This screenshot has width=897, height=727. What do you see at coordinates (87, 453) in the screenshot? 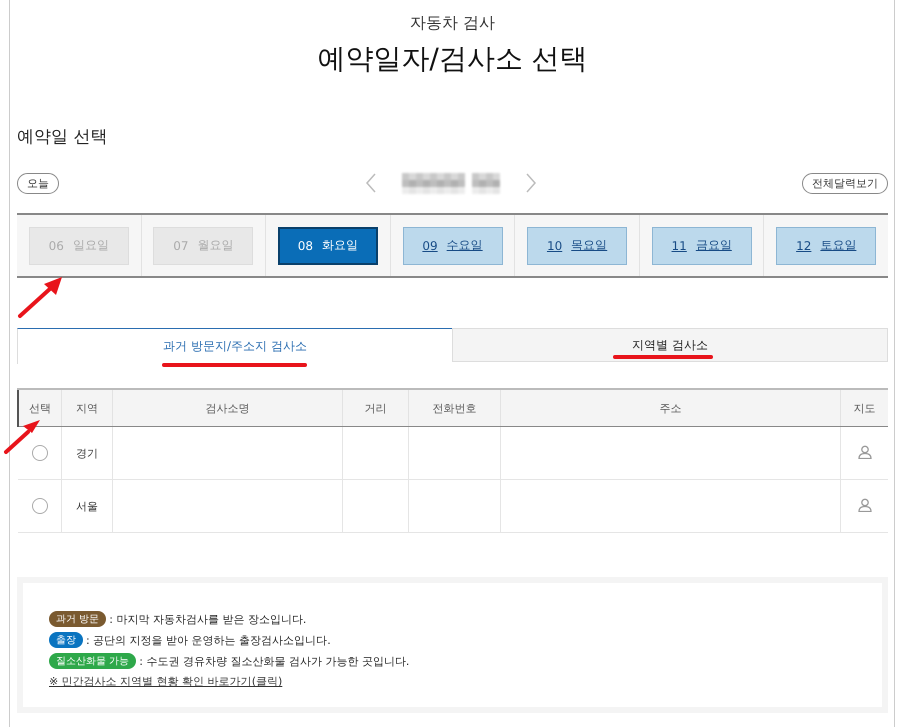
I see `table-cell: 경기` at bounding box center [87, 453].